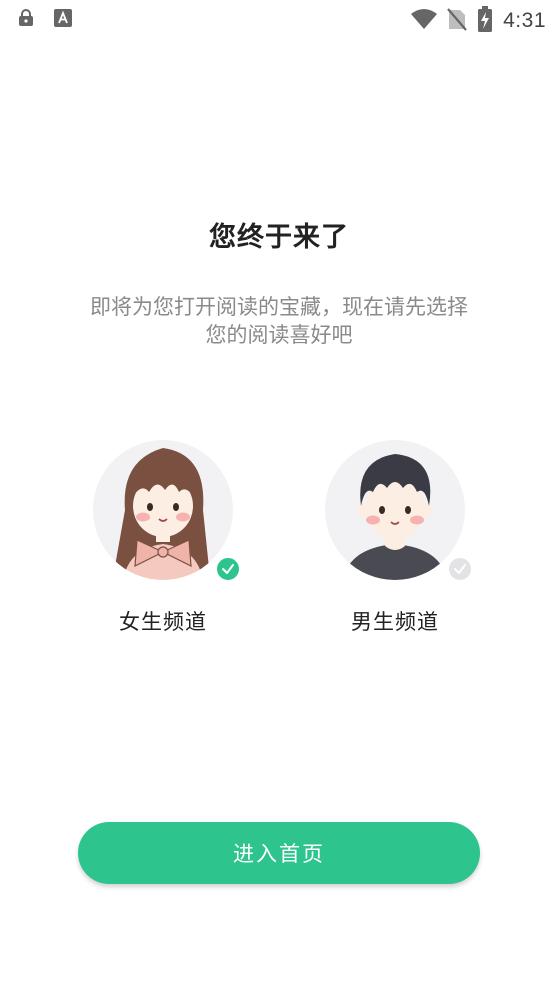 The height and width of the screenshot is (992, 558). I want to click on lock-icon, so click(26, 20).